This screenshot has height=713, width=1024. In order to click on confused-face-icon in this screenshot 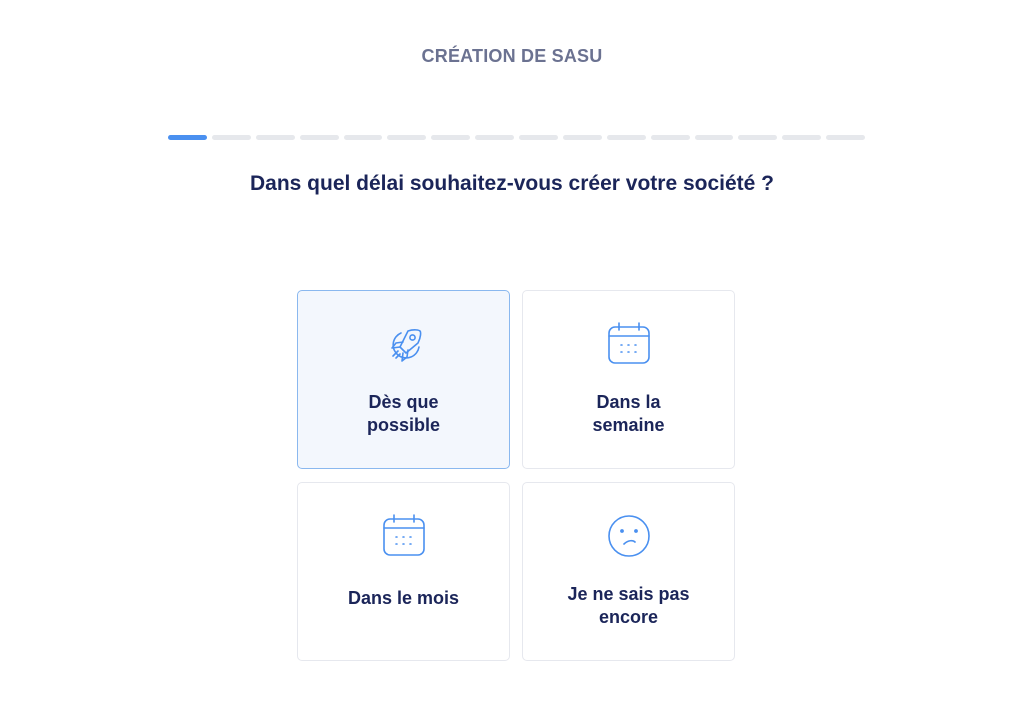, I will do `click(629, 536)`.